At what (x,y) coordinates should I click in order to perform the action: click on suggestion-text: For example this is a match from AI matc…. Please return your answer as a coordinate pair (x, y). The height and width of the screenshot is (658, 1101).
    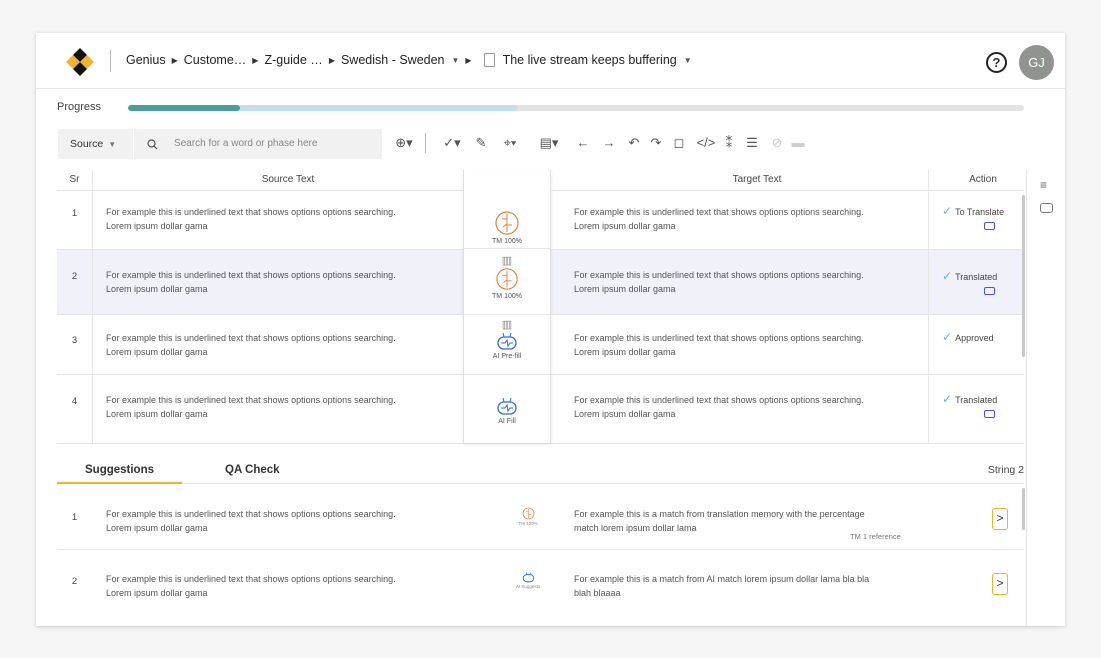
    Looking at the image, I should click on (721, 579).